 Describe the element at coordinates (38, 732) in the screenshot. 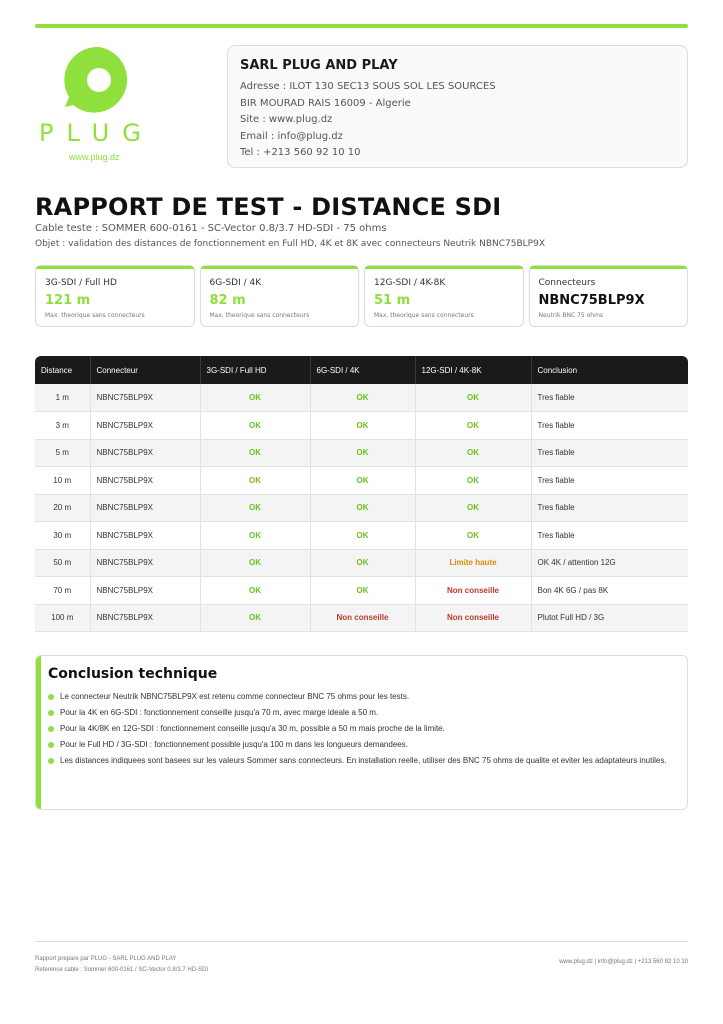

I see `conclusion-accent-bar` at that location.